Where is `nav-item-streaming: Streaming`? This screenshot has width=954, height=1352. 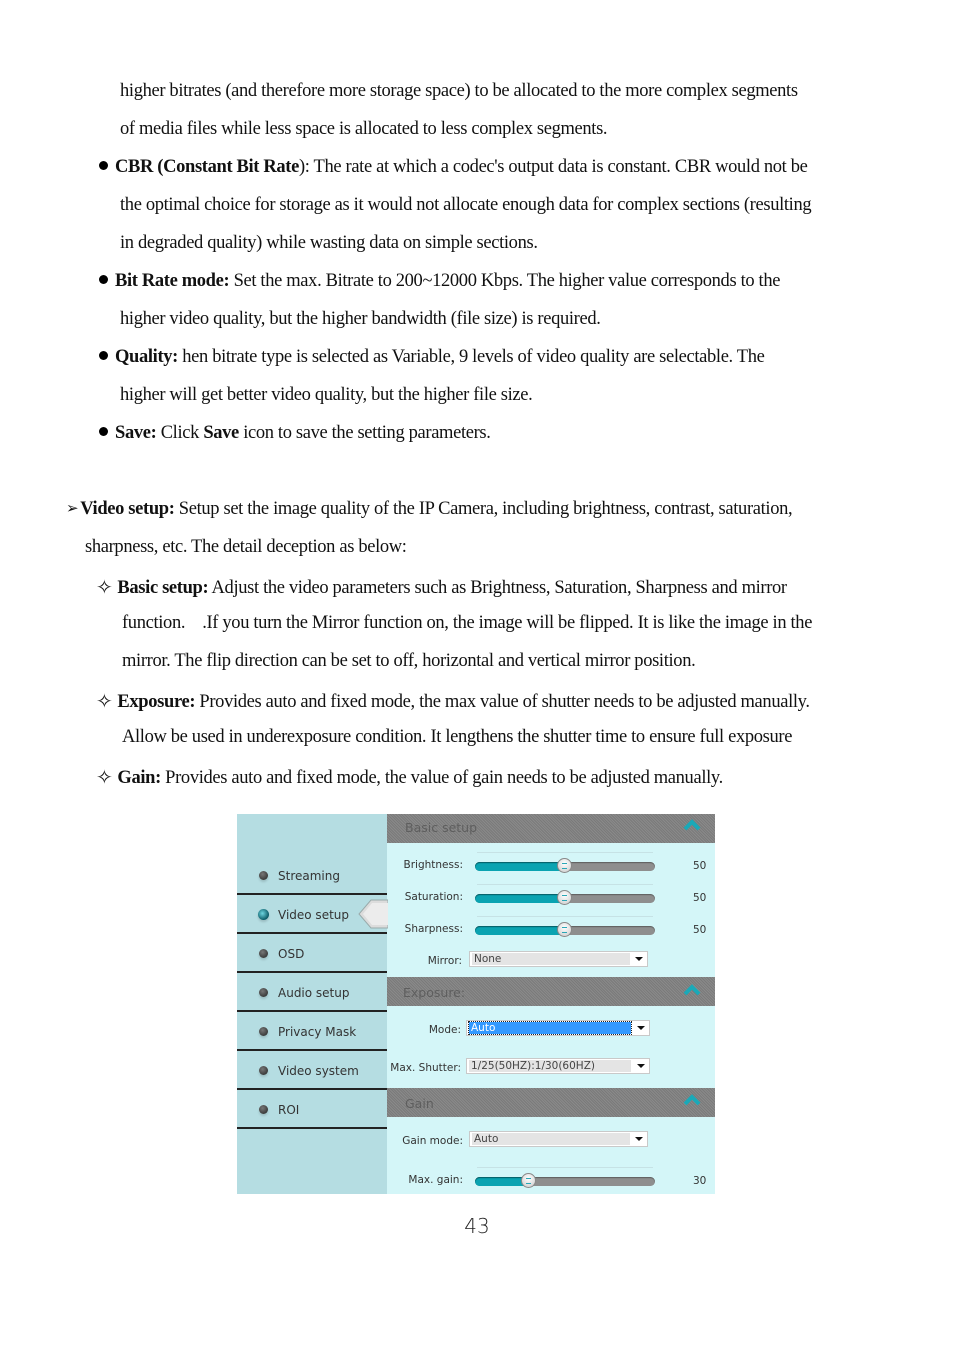 nav-item-streaming: Streaming is located at coordinates (312, 875).